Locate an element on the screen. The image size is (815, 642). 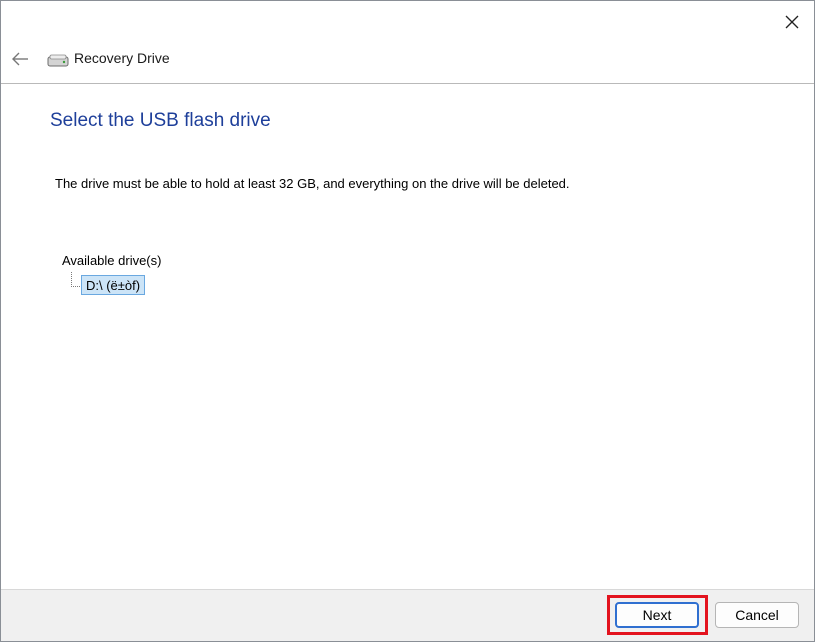
window-title: Recovery Drive is located at coordinates (122, 58).